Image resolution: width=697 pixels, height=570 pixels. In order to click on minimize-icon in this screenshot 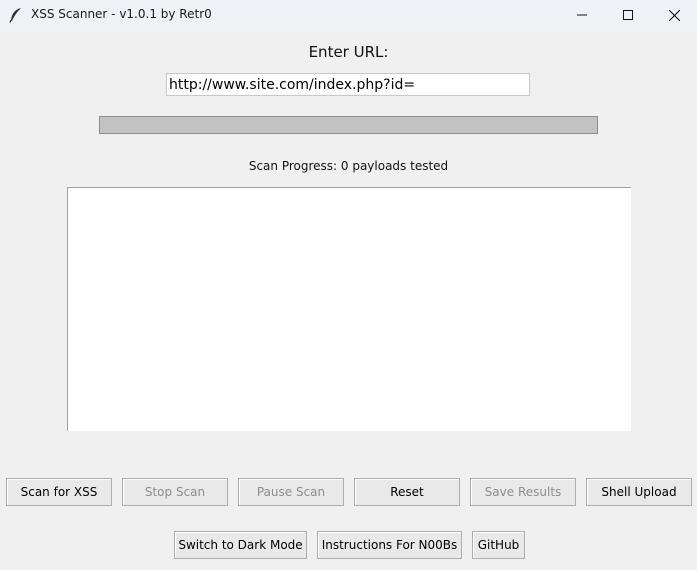, I will do `click(582, 15)`.